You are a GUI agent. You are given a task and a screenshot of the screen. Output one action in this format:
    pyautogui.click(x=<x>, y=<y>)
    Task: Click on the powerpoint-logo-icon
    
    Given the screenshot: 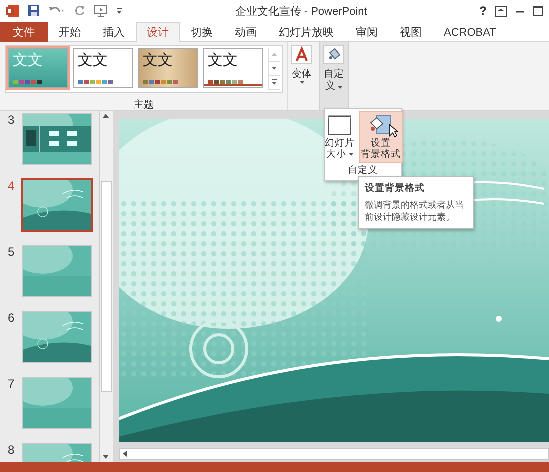 What is the action you would take?
    pyautogui.click(x=13, y=11)
    